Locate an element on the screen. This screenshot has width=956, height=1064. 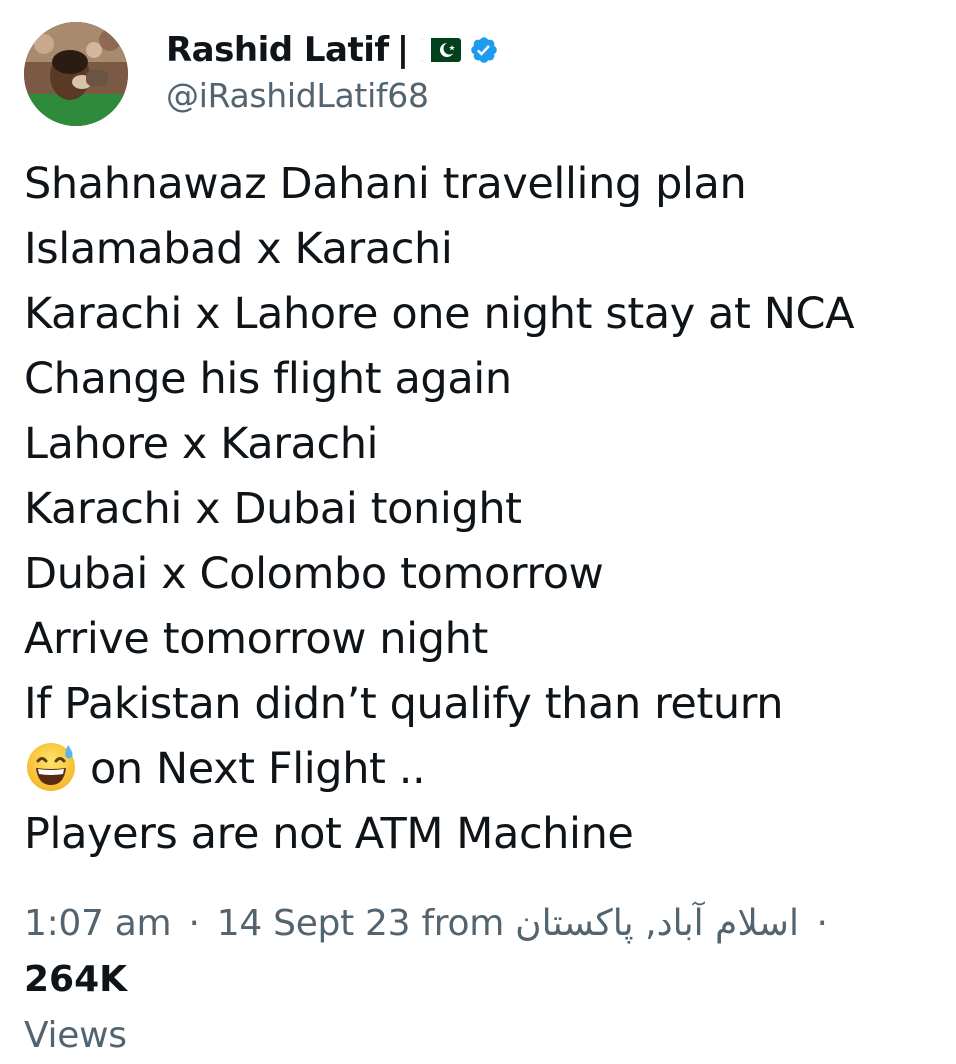
tweet-time: 1:07 am is located at coordinates (98, 923).